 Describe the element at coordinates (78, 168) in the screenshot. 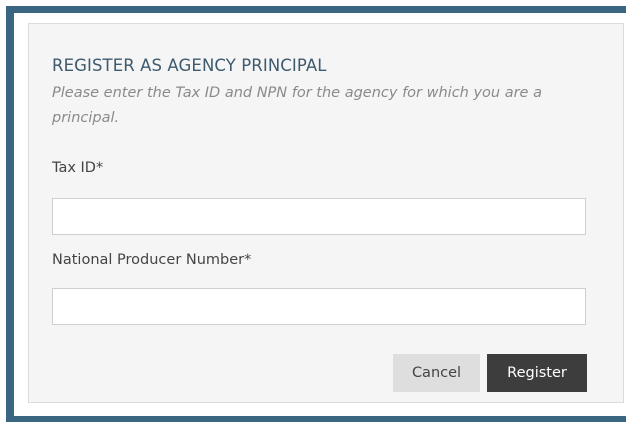

I see `tax-id-label: Tax ID*` at that location.